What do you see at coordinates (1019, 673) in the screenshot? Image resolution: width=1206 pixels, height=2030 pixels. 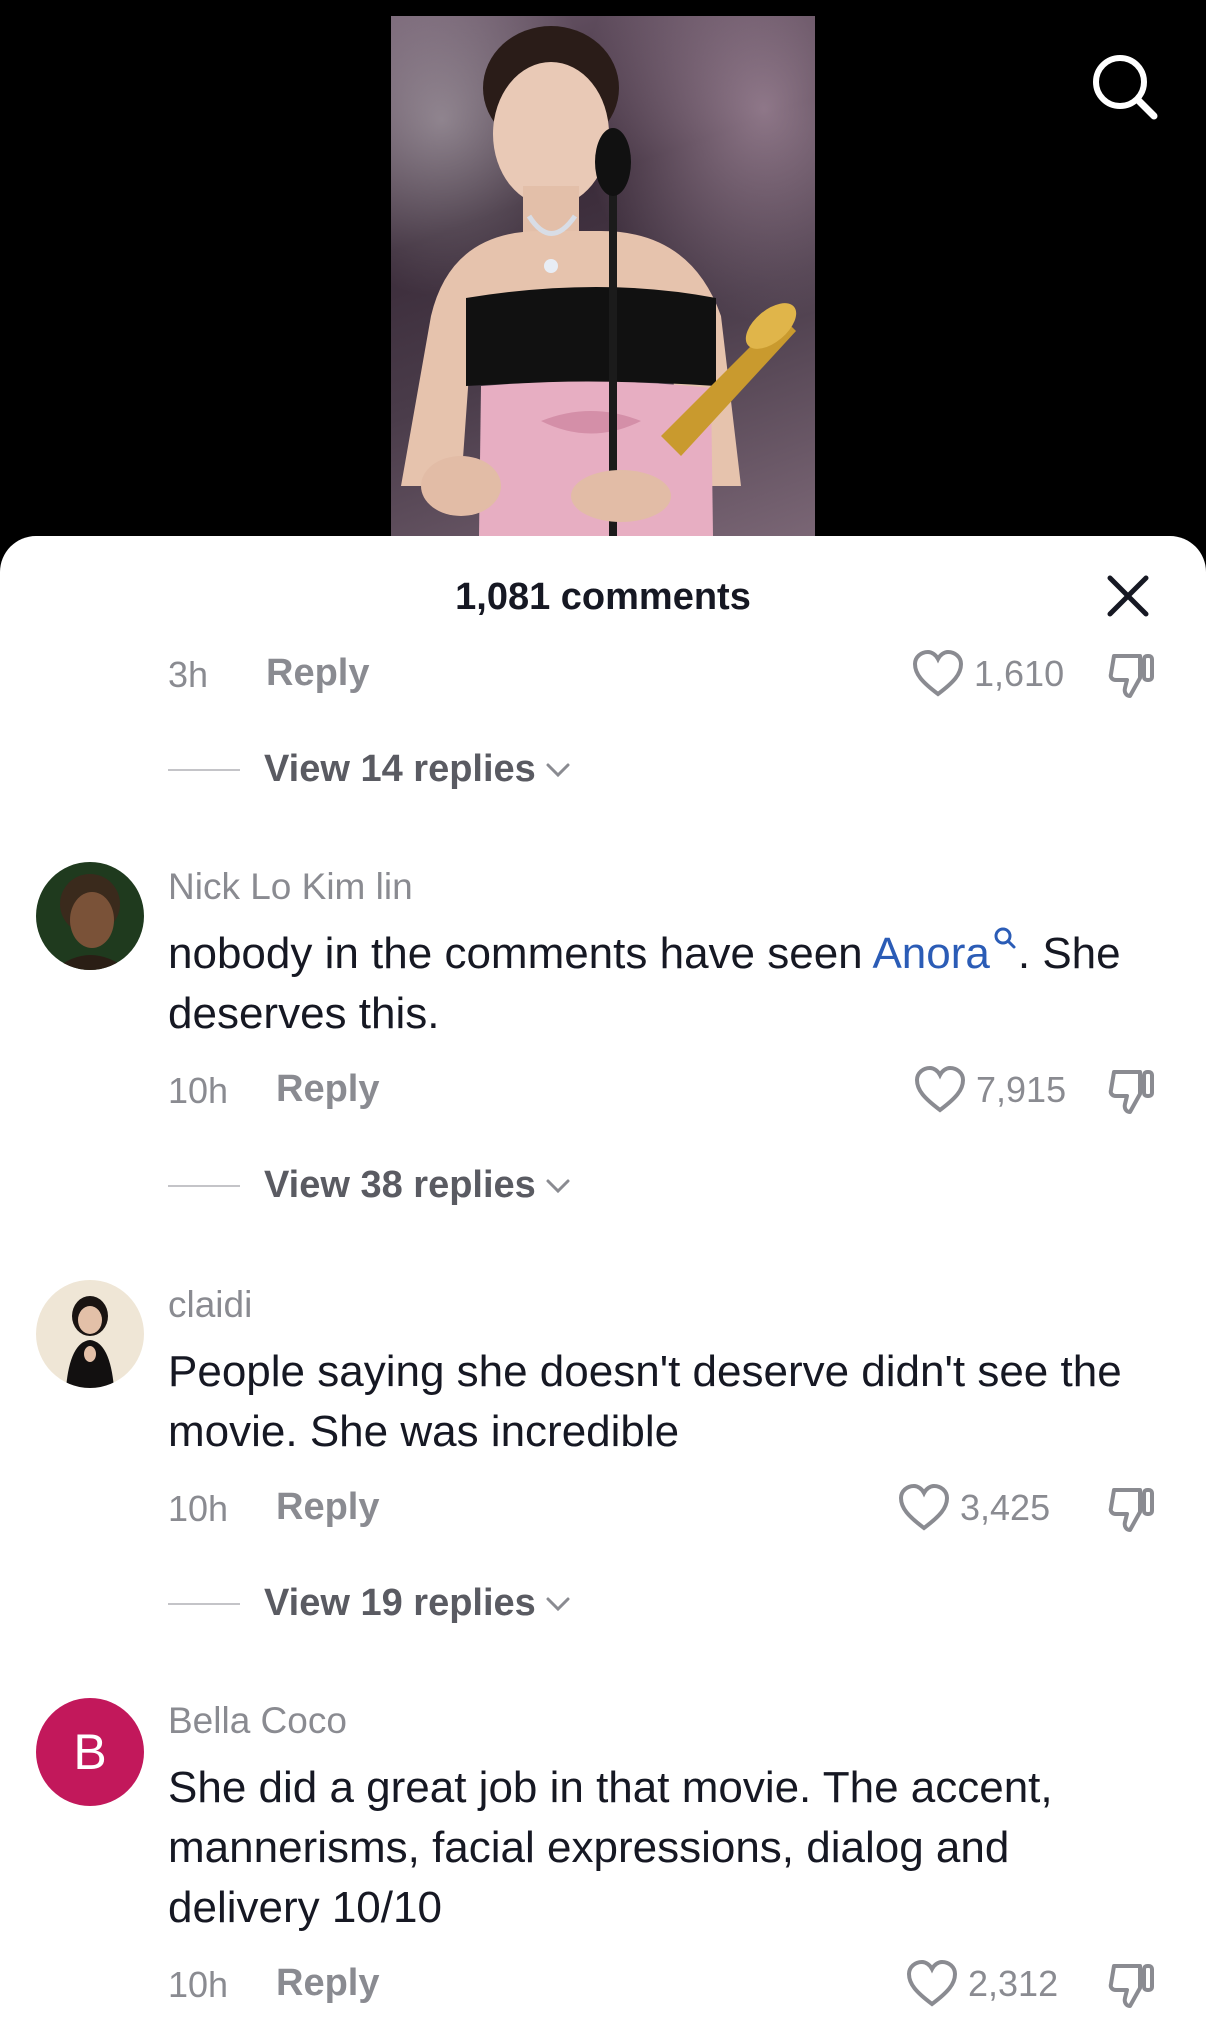 I see `like-count: 1,610` at bounding box center [1019, 673].